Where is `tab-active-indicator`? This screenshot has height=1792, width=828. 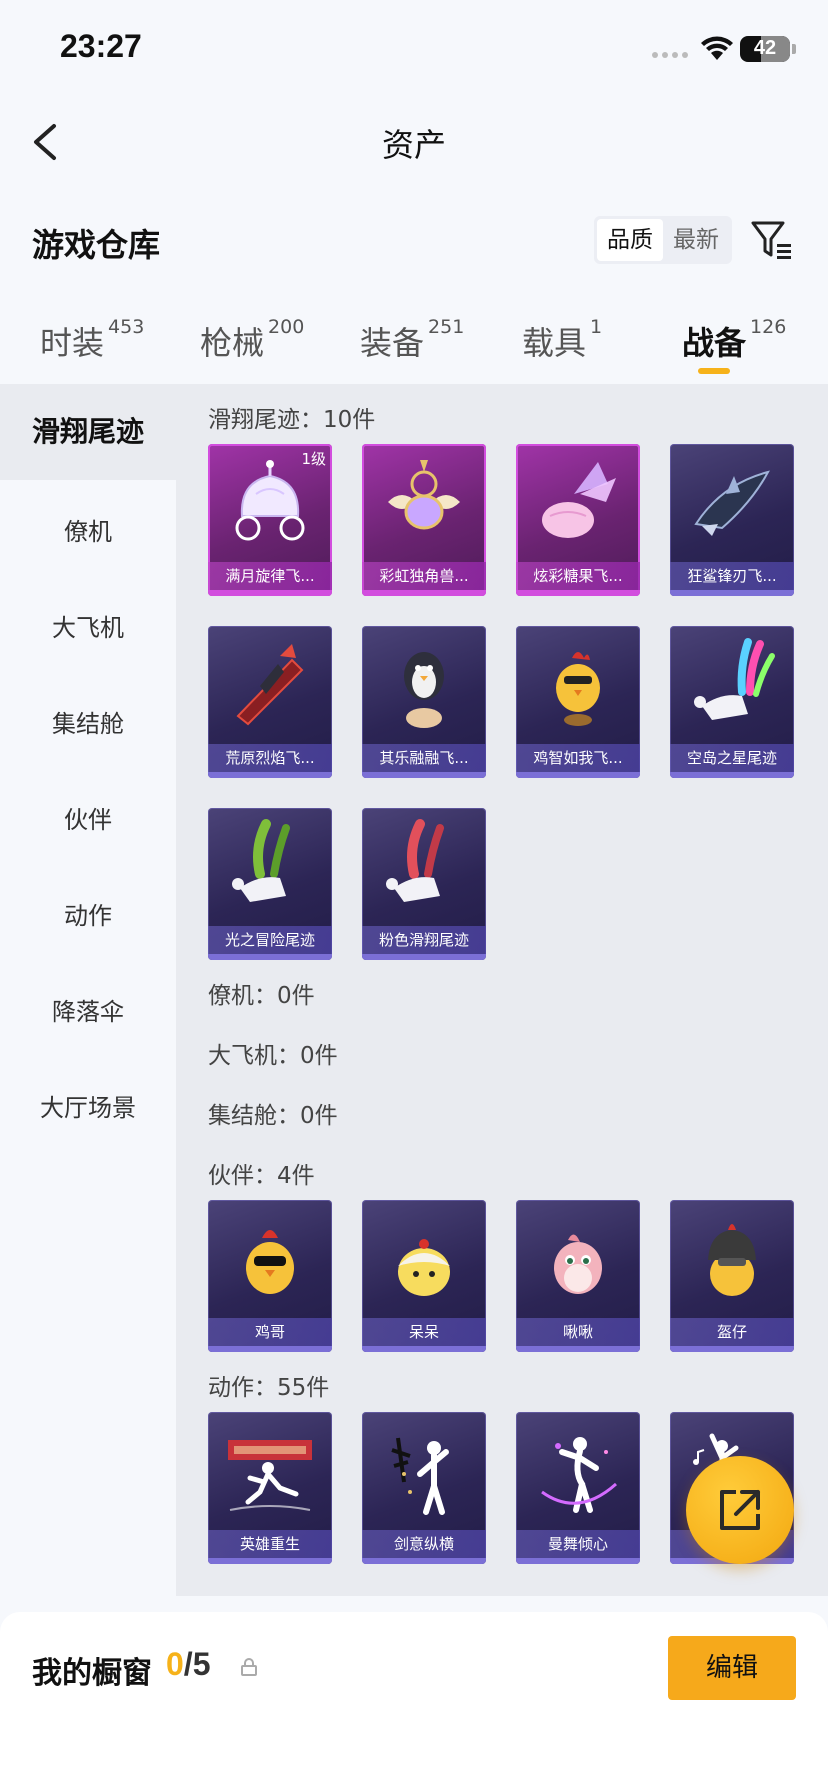
tab-active-indicator is located at coordinates (714, 371).